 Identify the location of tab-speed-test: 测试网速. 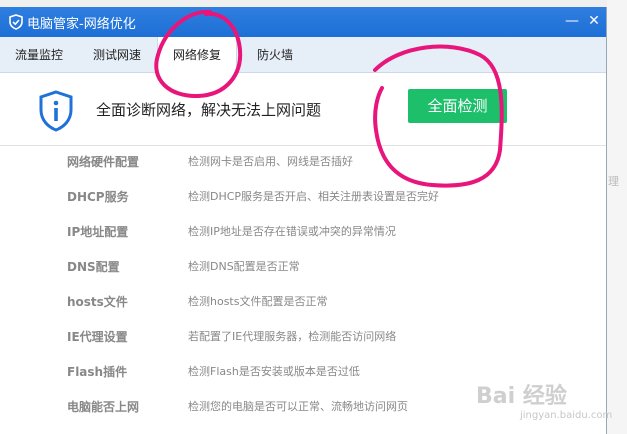
(117, 55).